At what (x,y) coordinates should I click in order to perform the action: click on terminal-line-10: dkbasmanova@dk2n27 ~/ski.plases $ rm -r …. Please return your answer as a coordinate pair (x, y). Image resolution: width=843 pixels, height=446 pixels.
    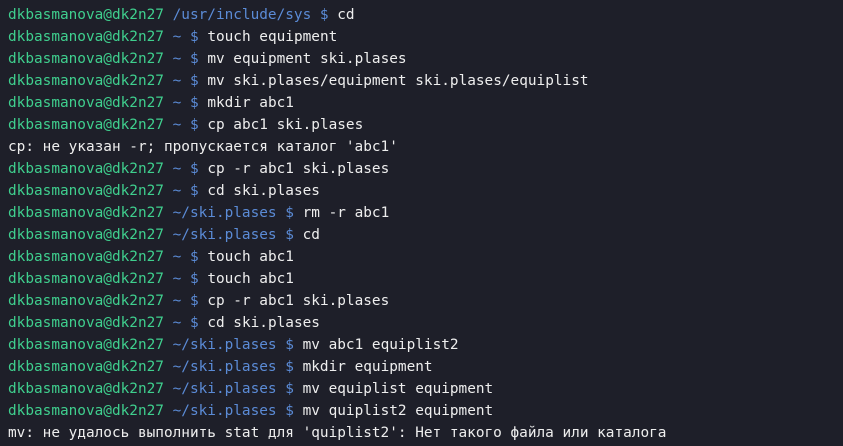
    Looking at the image, I should click on (425, 213).